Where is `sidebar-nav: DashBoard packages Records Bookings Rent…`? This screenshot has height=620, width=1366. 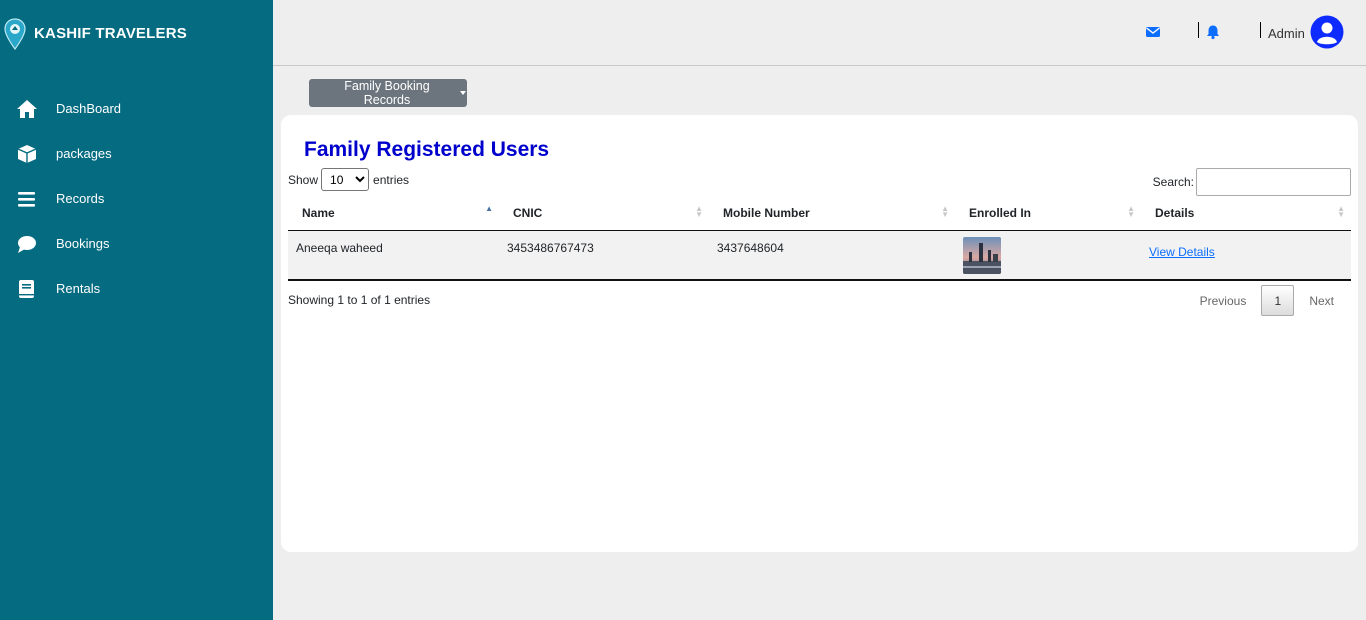
sidebar-nav: DashBoard packages Records Bookings Rent… is located at coordinates (136, 198).